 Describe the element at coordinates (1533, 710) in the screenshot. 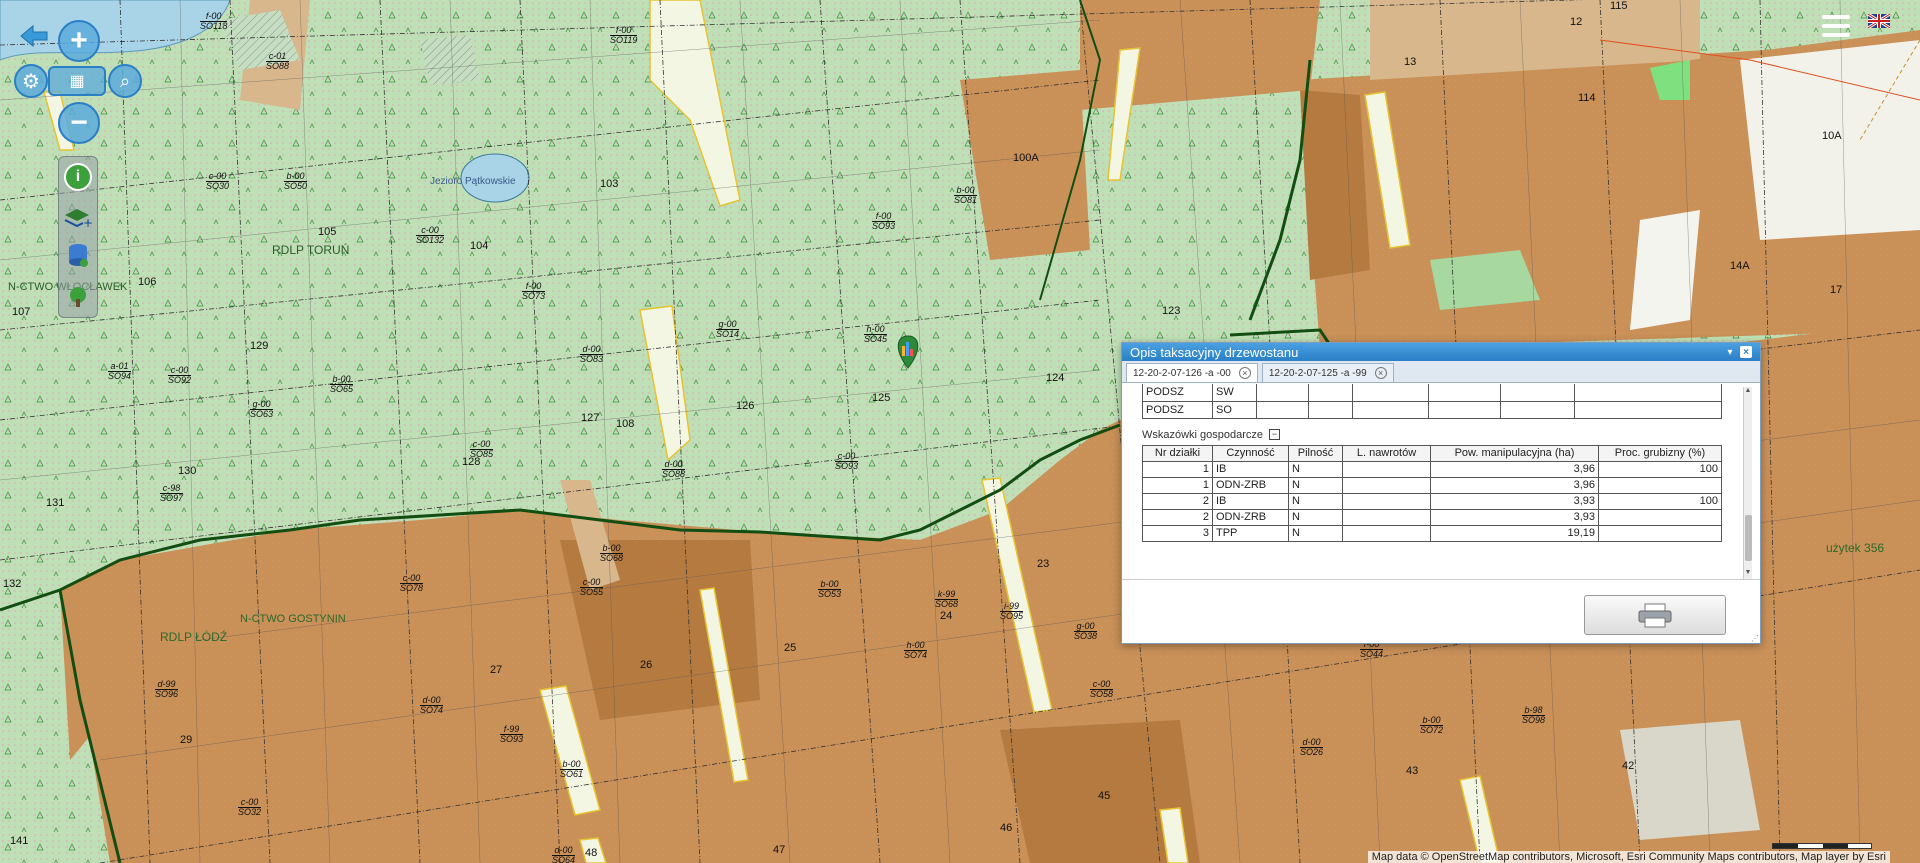

I see `parcel-code: b-98` at that location.